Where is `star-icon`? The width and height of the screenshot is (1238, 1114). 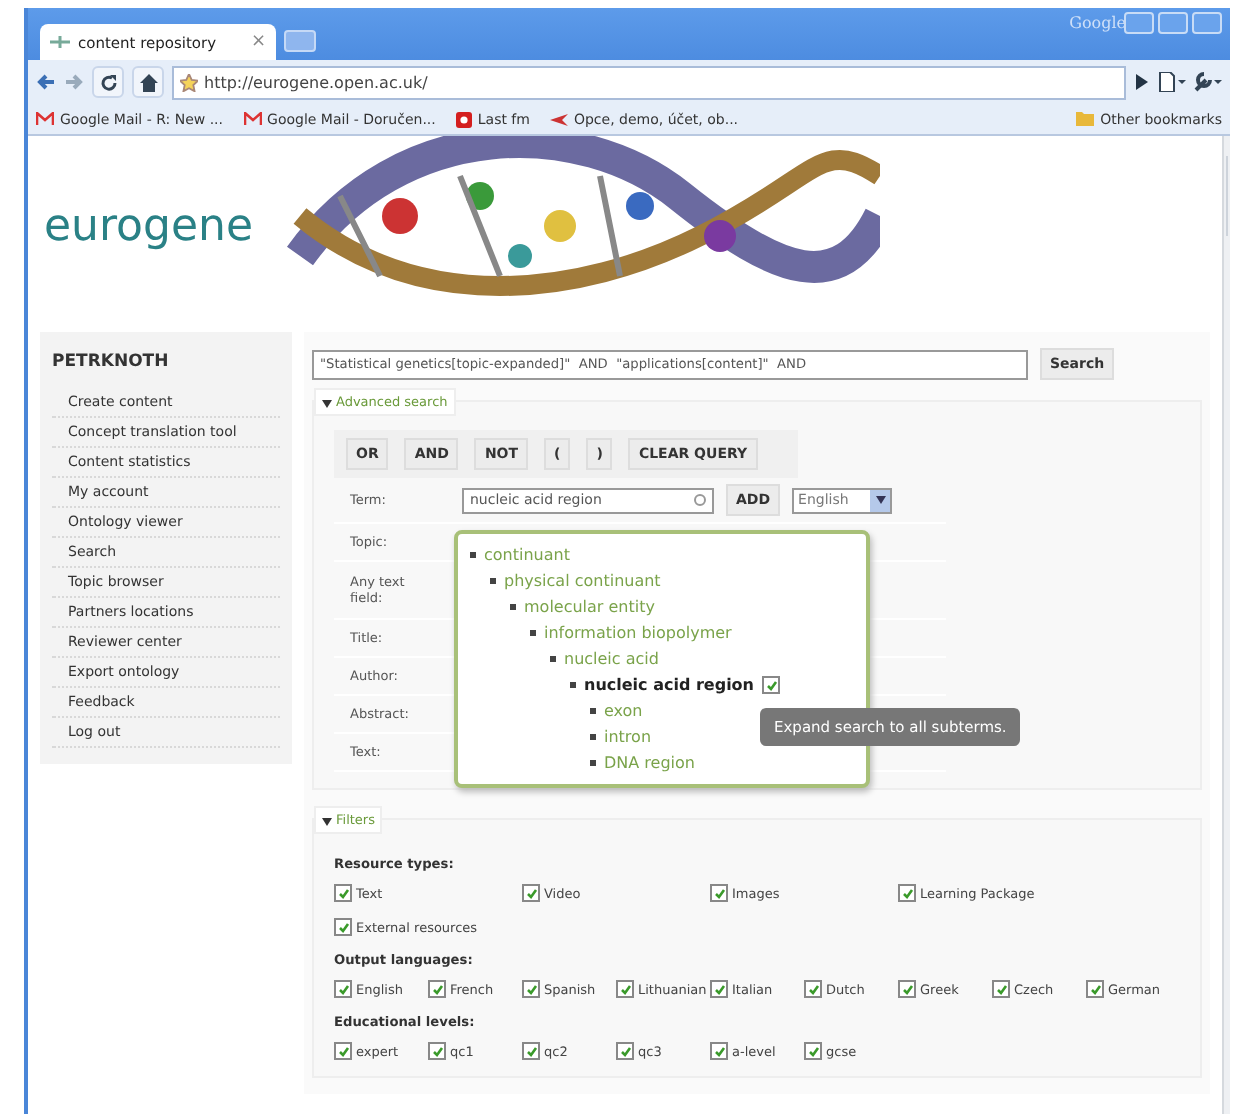 star-icon is located at coordinates (189, 82).